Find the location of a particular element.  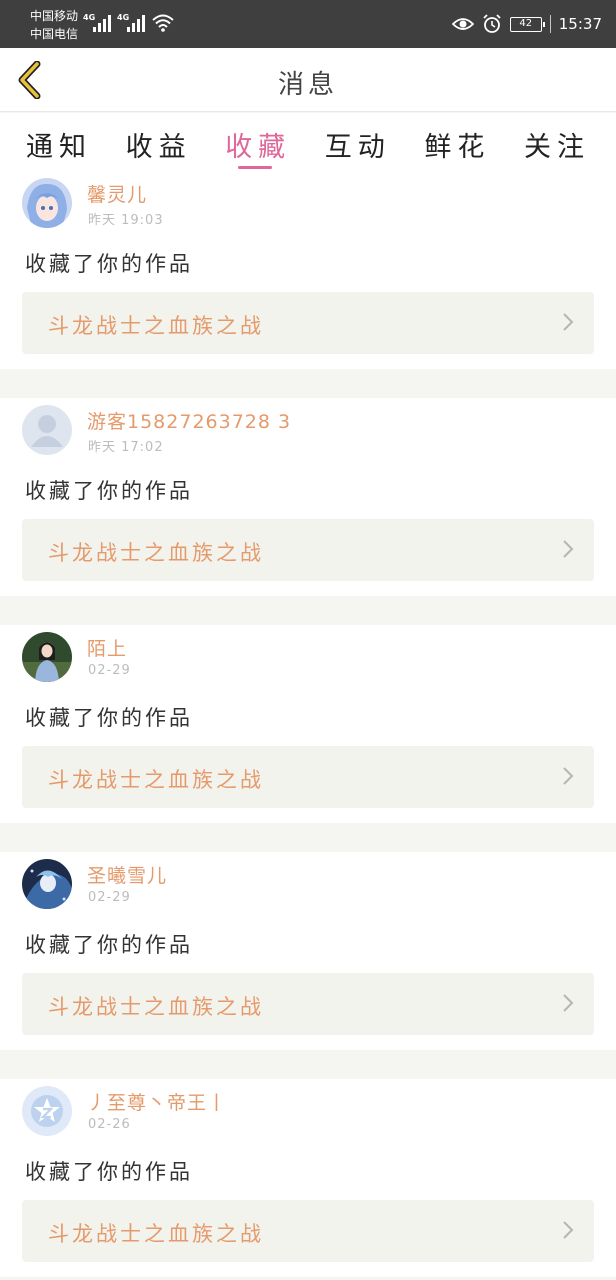

username: 丿至尊丶帝王丨 is located at coordinates (157, 1101).